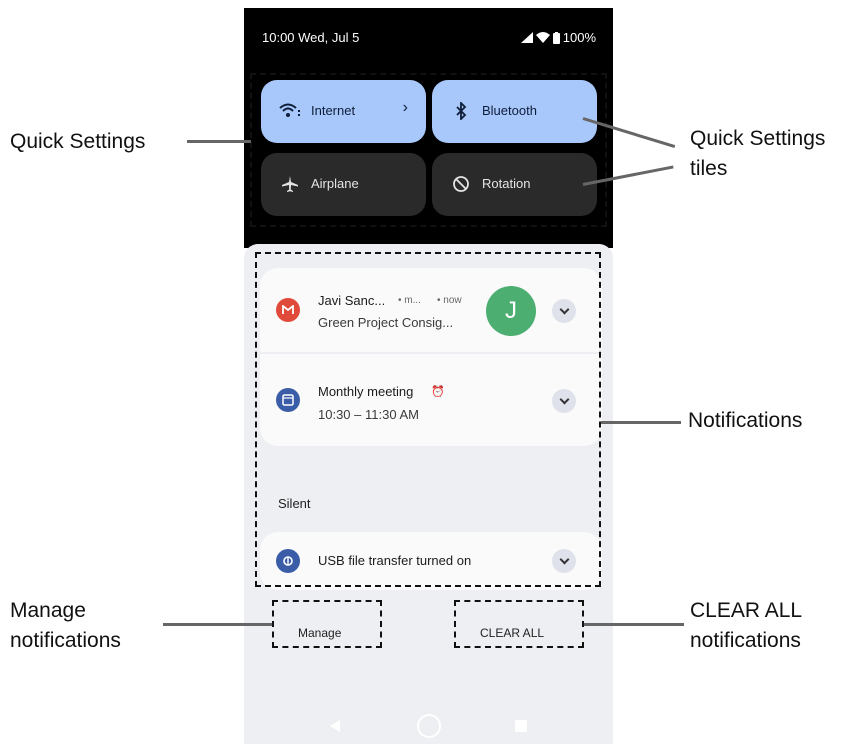 The image size is (867, 744). I want to click on callout-tiles-line1: Quick Settings, so click(758, 138).